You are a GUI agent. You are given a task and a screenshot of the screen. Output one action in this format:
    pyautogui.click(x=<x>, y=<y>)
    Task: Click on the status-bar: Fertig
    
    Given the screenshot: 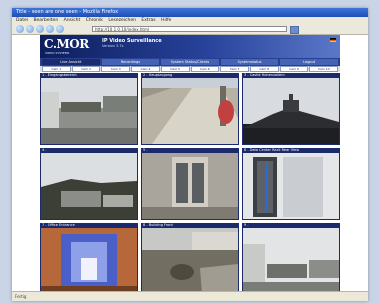 What is the action you would take?
    pyautogui.click(x=190, y=296)
    